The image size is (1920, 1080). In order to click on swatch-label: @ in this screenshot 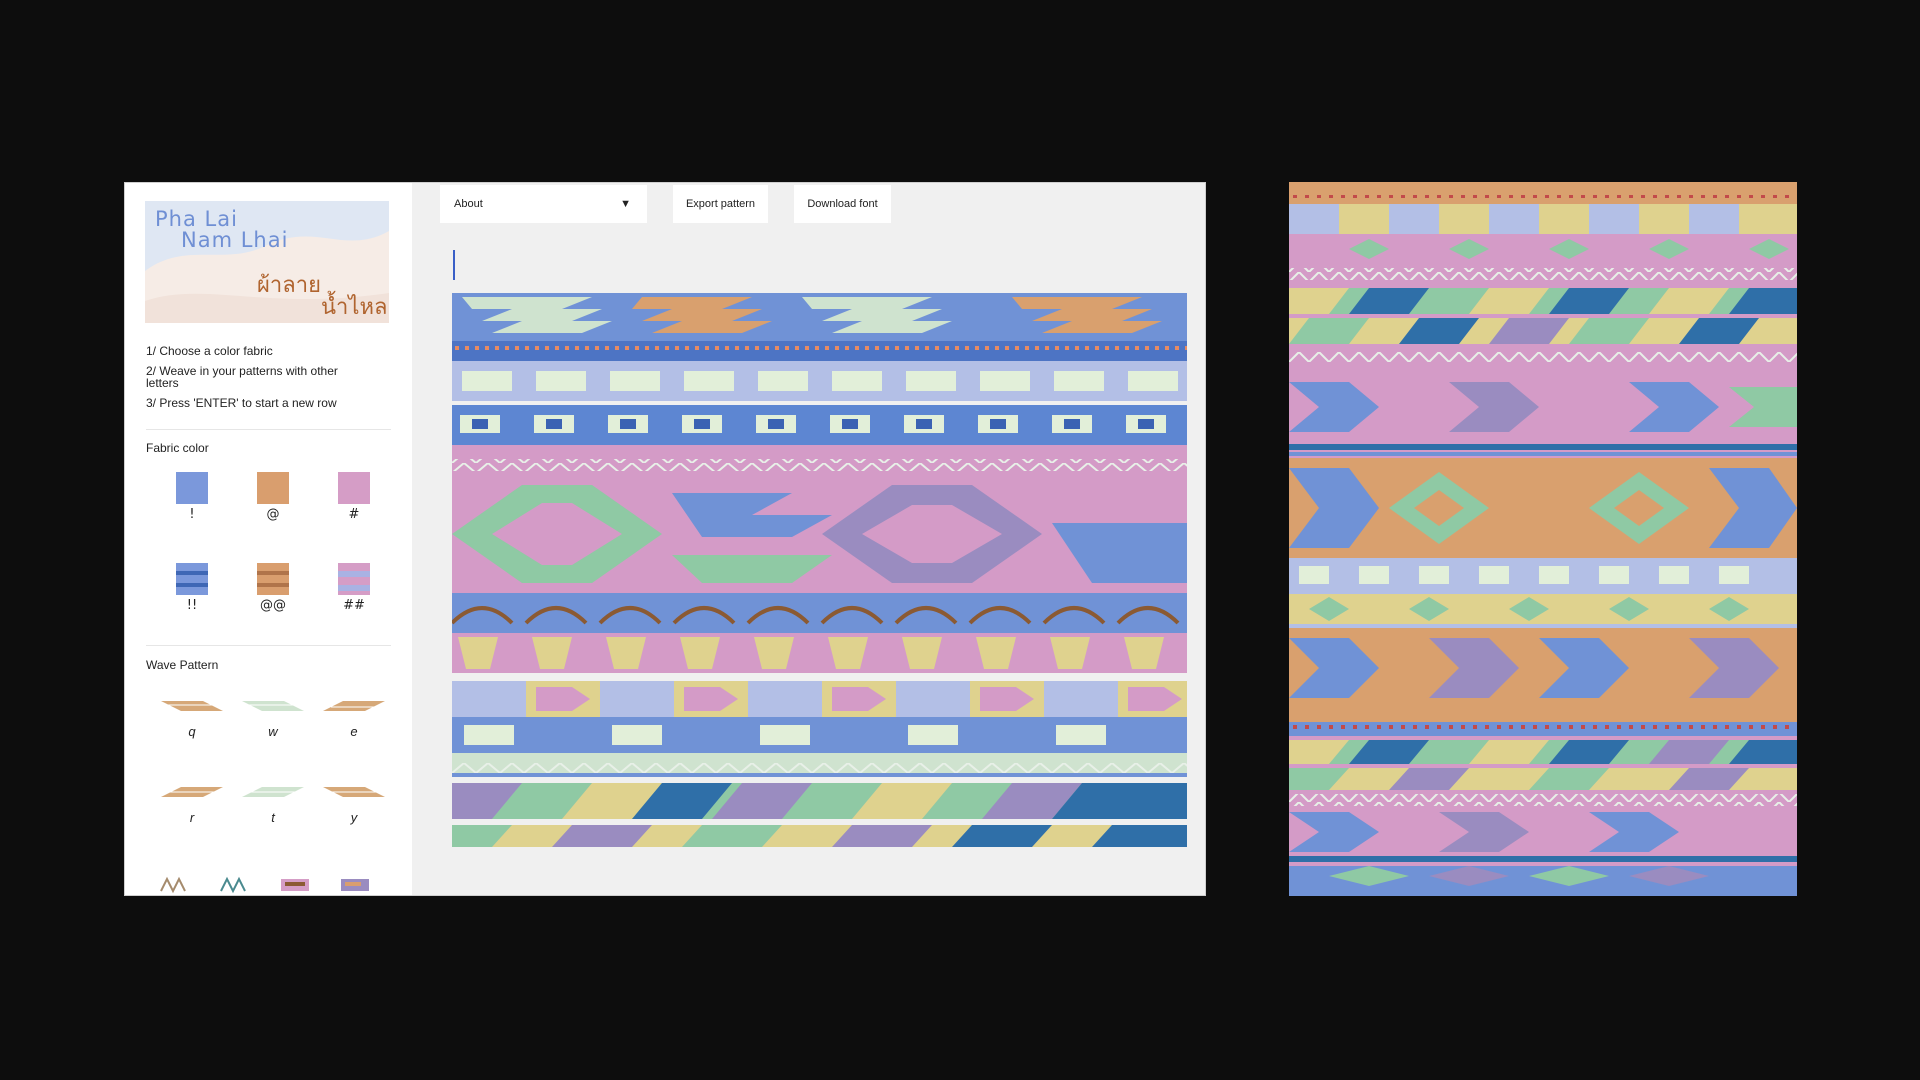, I will do `click(273, 514)`.